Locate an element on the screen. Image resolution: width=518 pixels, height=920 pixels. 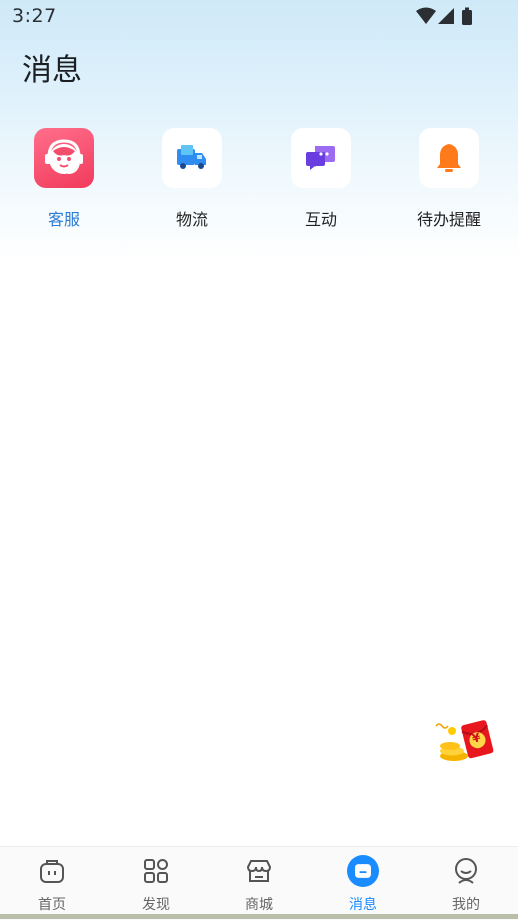
tab-messages: 消息 is located at coordinates (363, 883).